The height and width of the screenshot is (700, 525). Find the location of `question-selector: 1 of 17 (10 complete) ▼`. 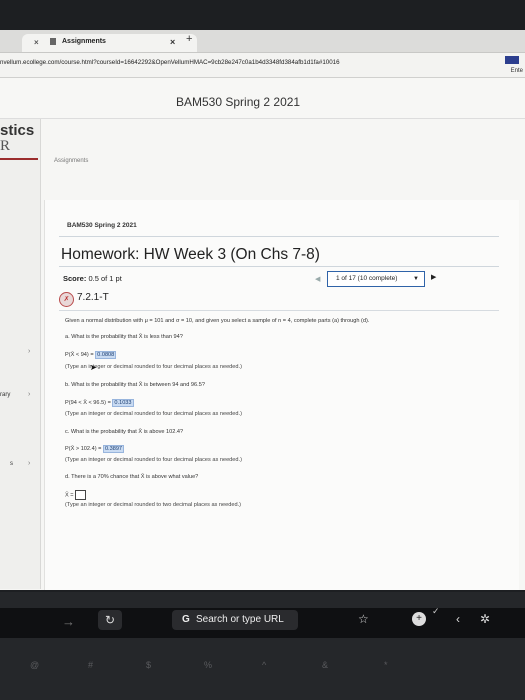

question-selector: 1 of 17 (10 complete) ▼ is located at coordinates (376, 279).